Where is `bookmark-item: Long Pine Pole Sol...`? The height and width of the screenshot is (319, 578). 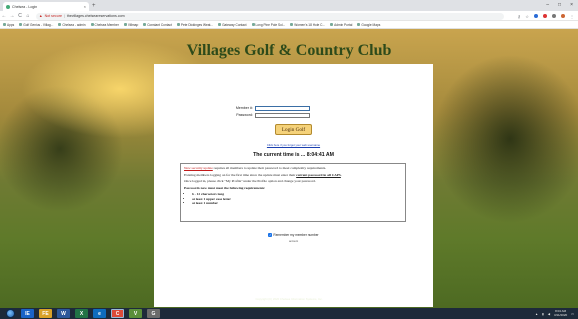
bookmark-item: Long Pine Pole Sol... is located at coordinates (268, 25).